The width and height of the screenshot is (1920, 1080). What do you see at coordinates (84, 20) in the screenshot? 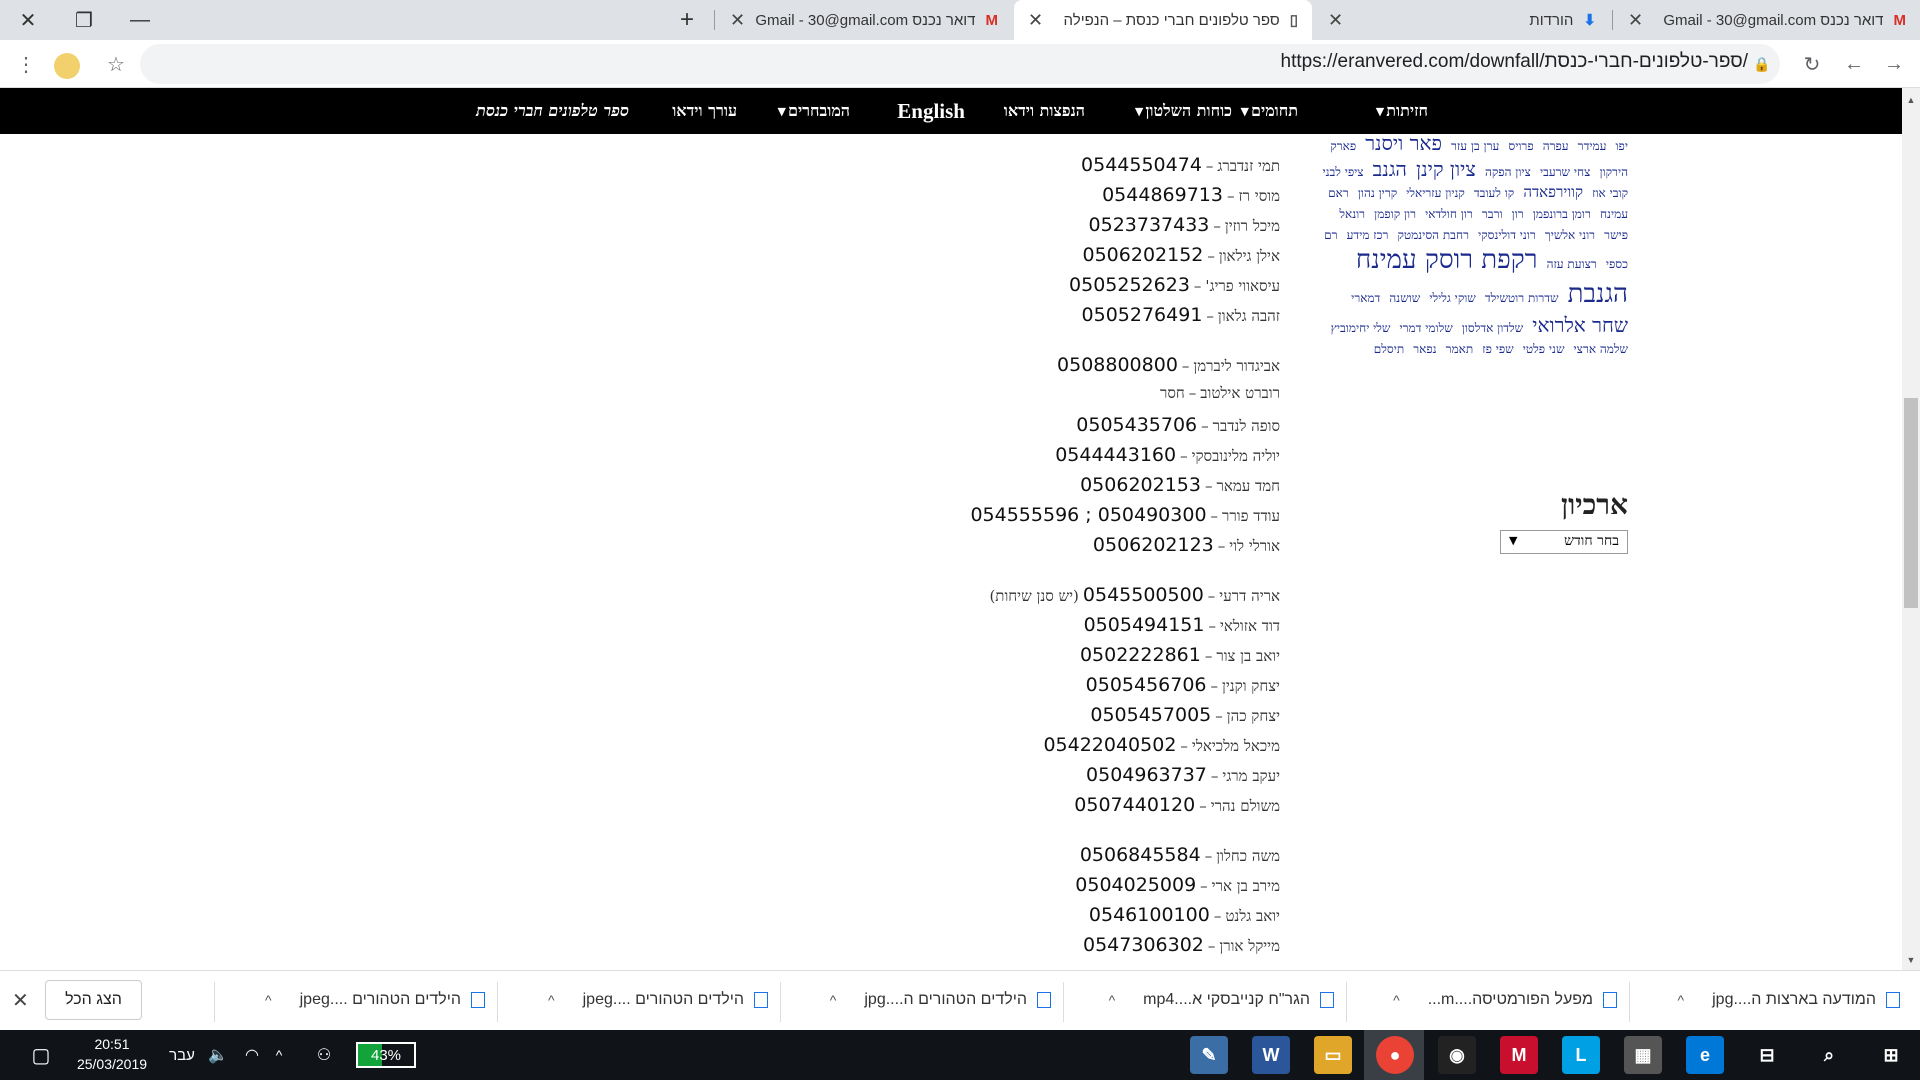
I see `window-restore-button: ❐` at bounding box center [84, 20].